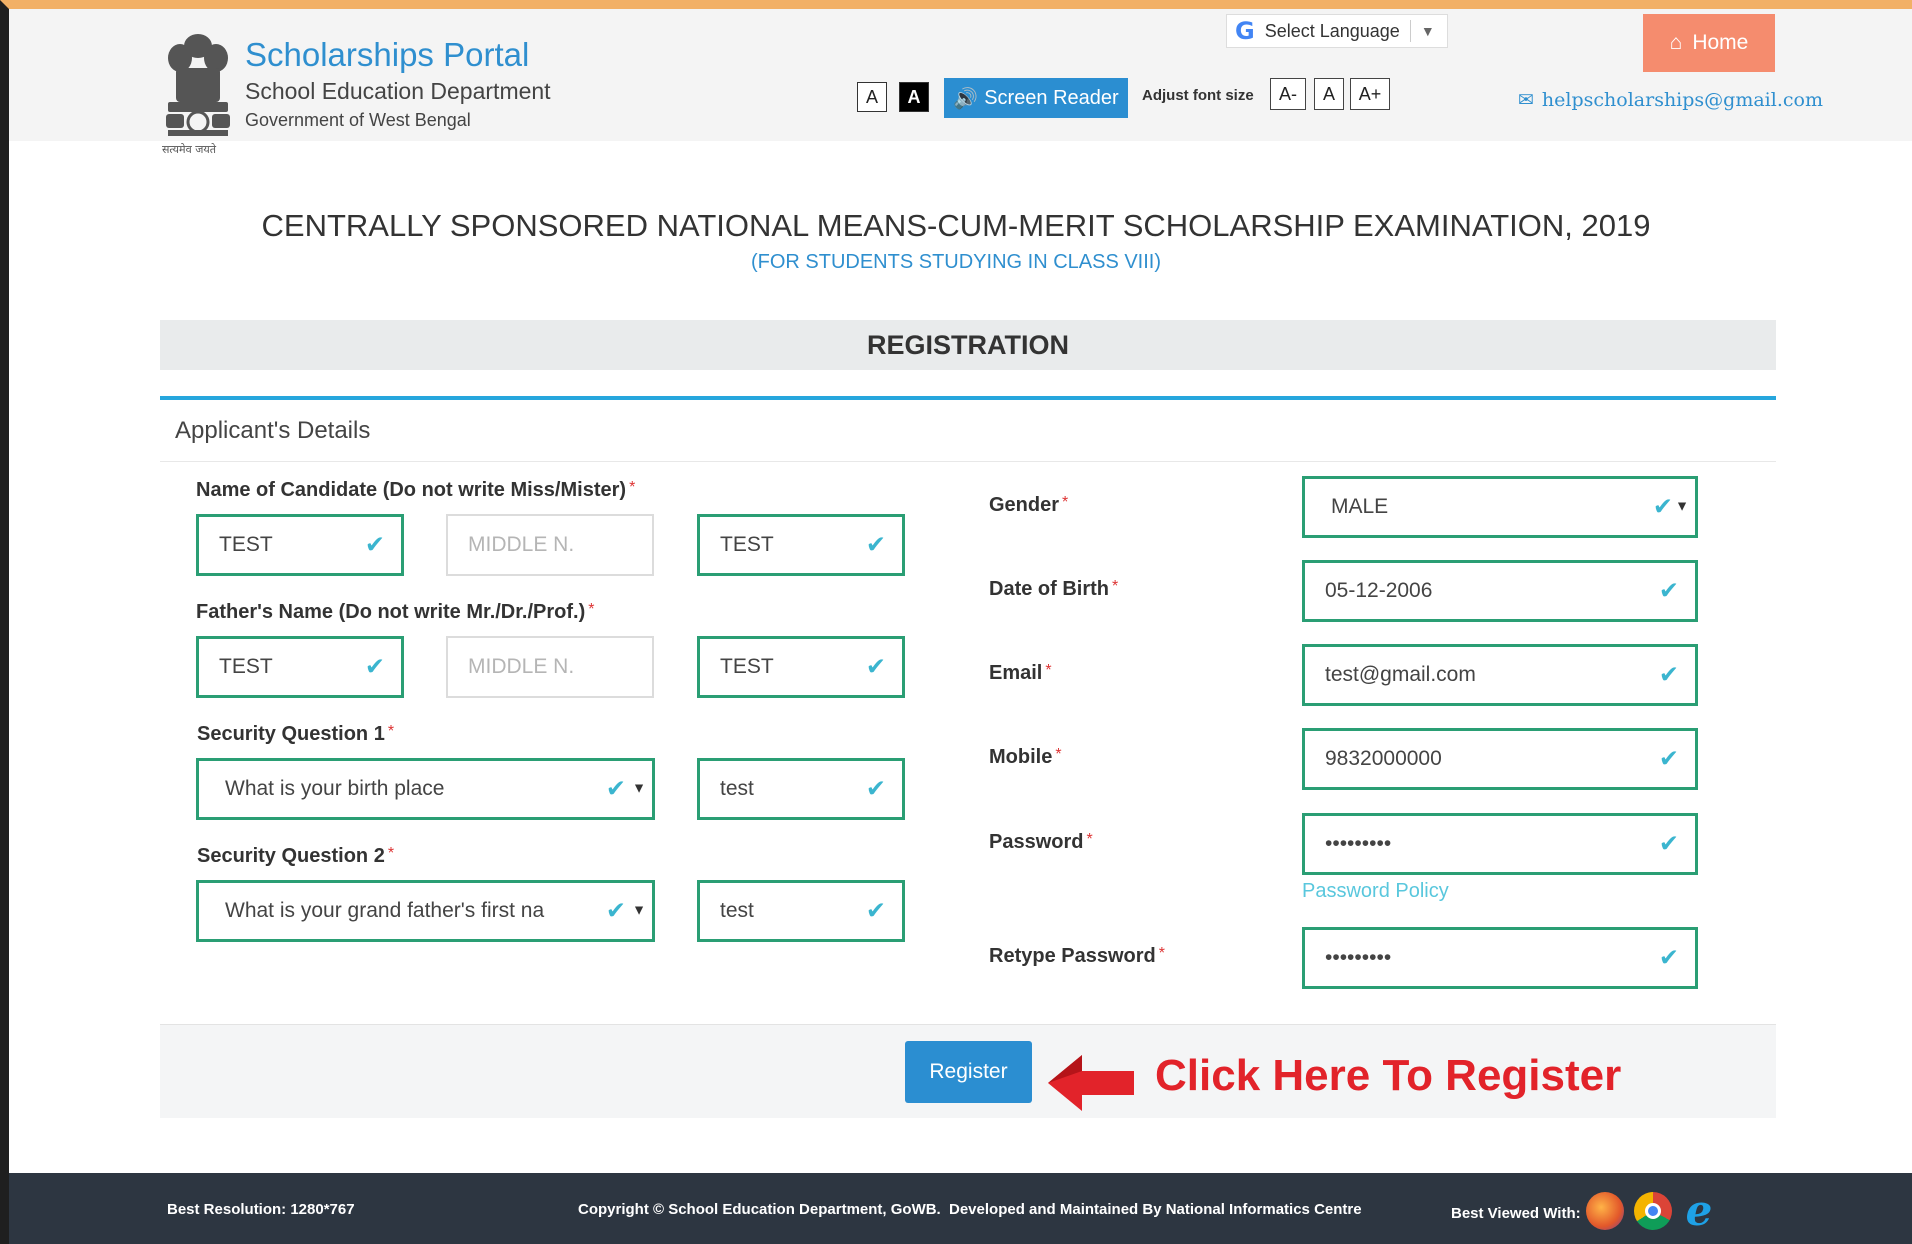 The width and height of the screenshot is (1912, 1244). I want to click on security-answer-1-input: test ✔, so click(801, 789).